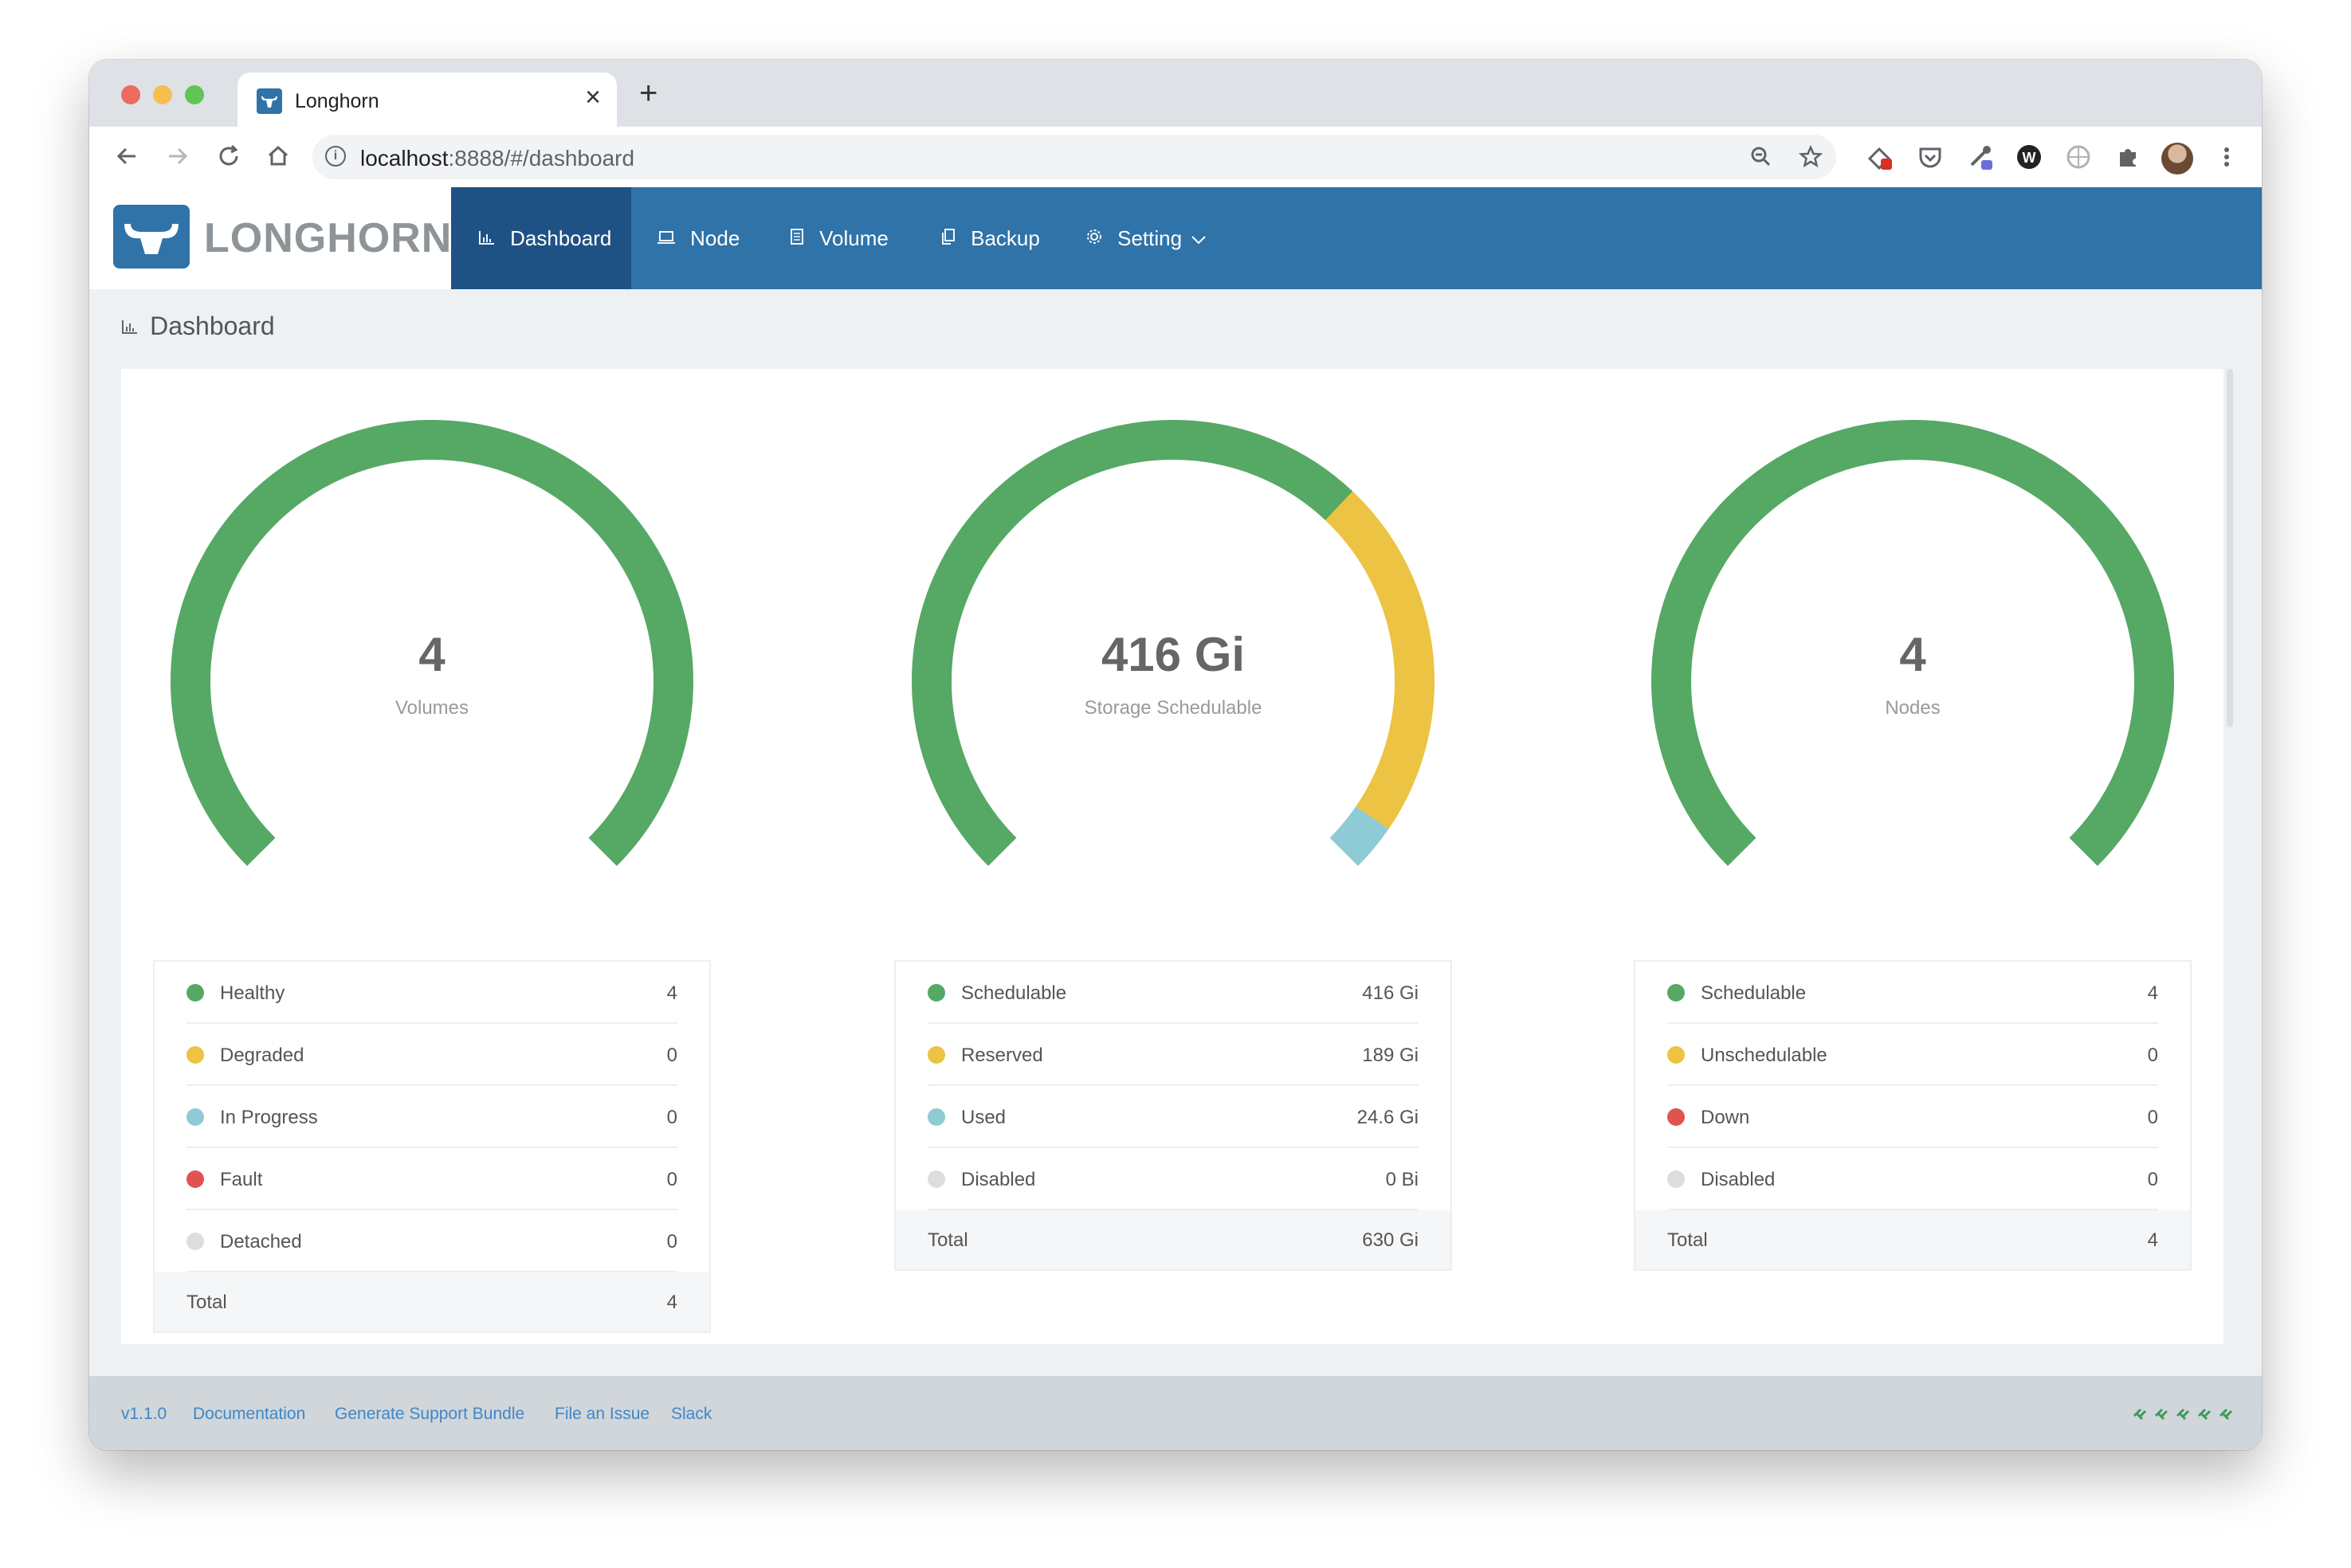 This screenshot has height=1568, width=2351. Describe the element at coordinates (427, 100) in the screenshot. I see `browser-tab: Longhorn ×` at that location.